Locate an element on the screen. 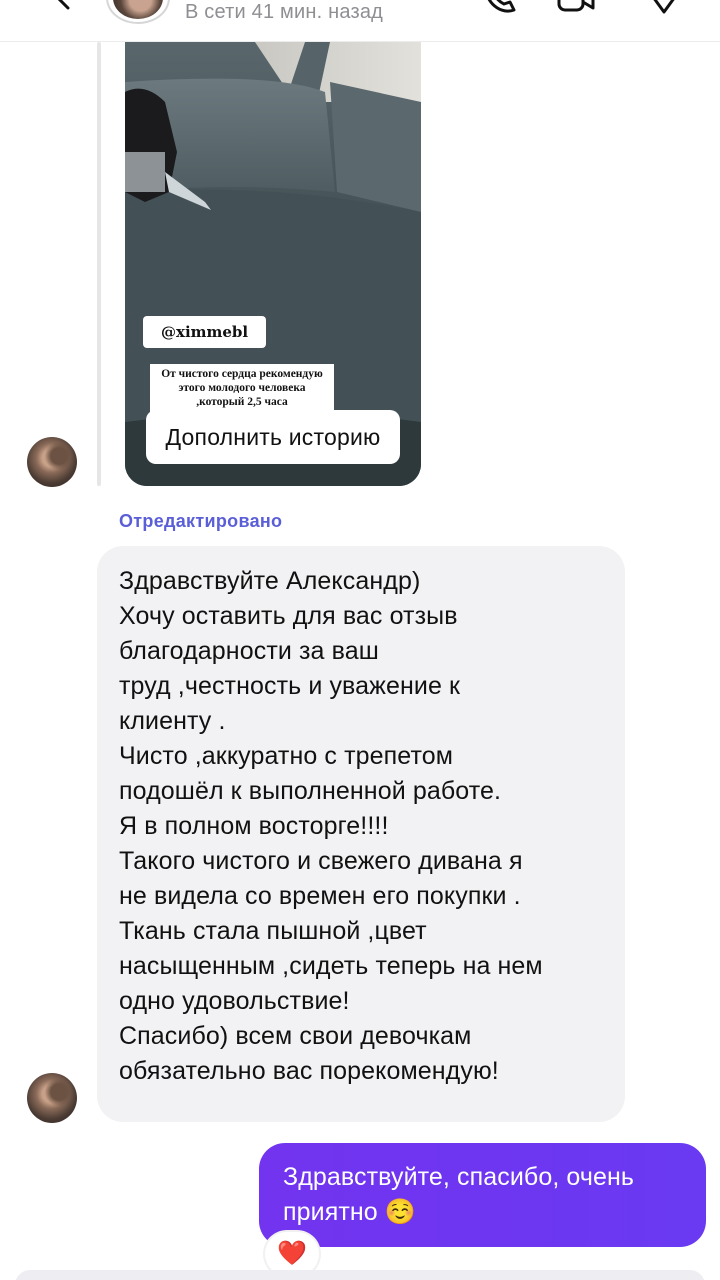 The height and width of the screenshot is (1280, 720). message-line: Хочу оставить для вас отзыв is located at coordinates (288, 616).